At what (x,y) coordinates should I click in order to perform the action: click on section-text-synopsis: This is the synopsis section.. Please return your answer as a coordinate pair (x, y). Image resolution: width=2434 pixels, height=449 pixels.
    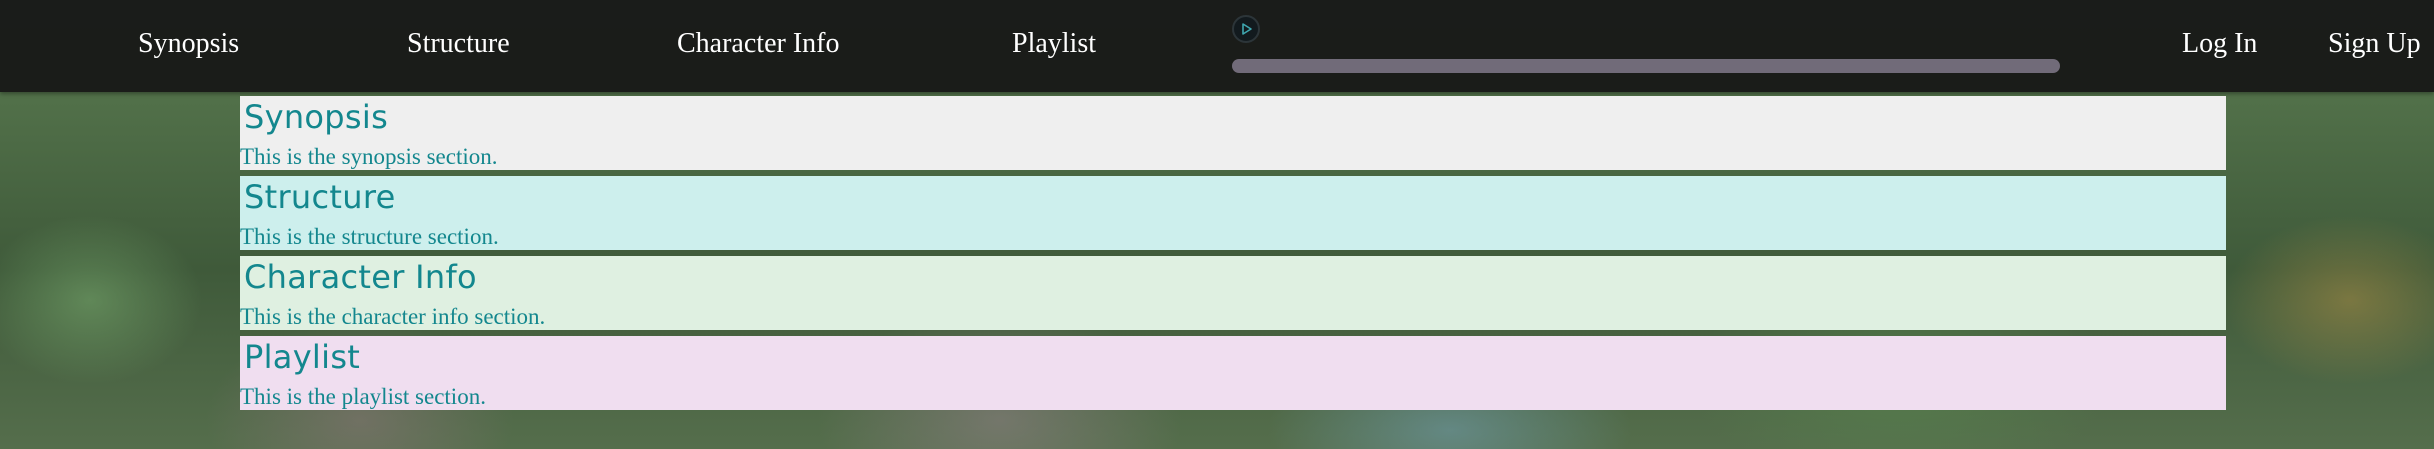
    Looking at the image, I should click on (369, 156).